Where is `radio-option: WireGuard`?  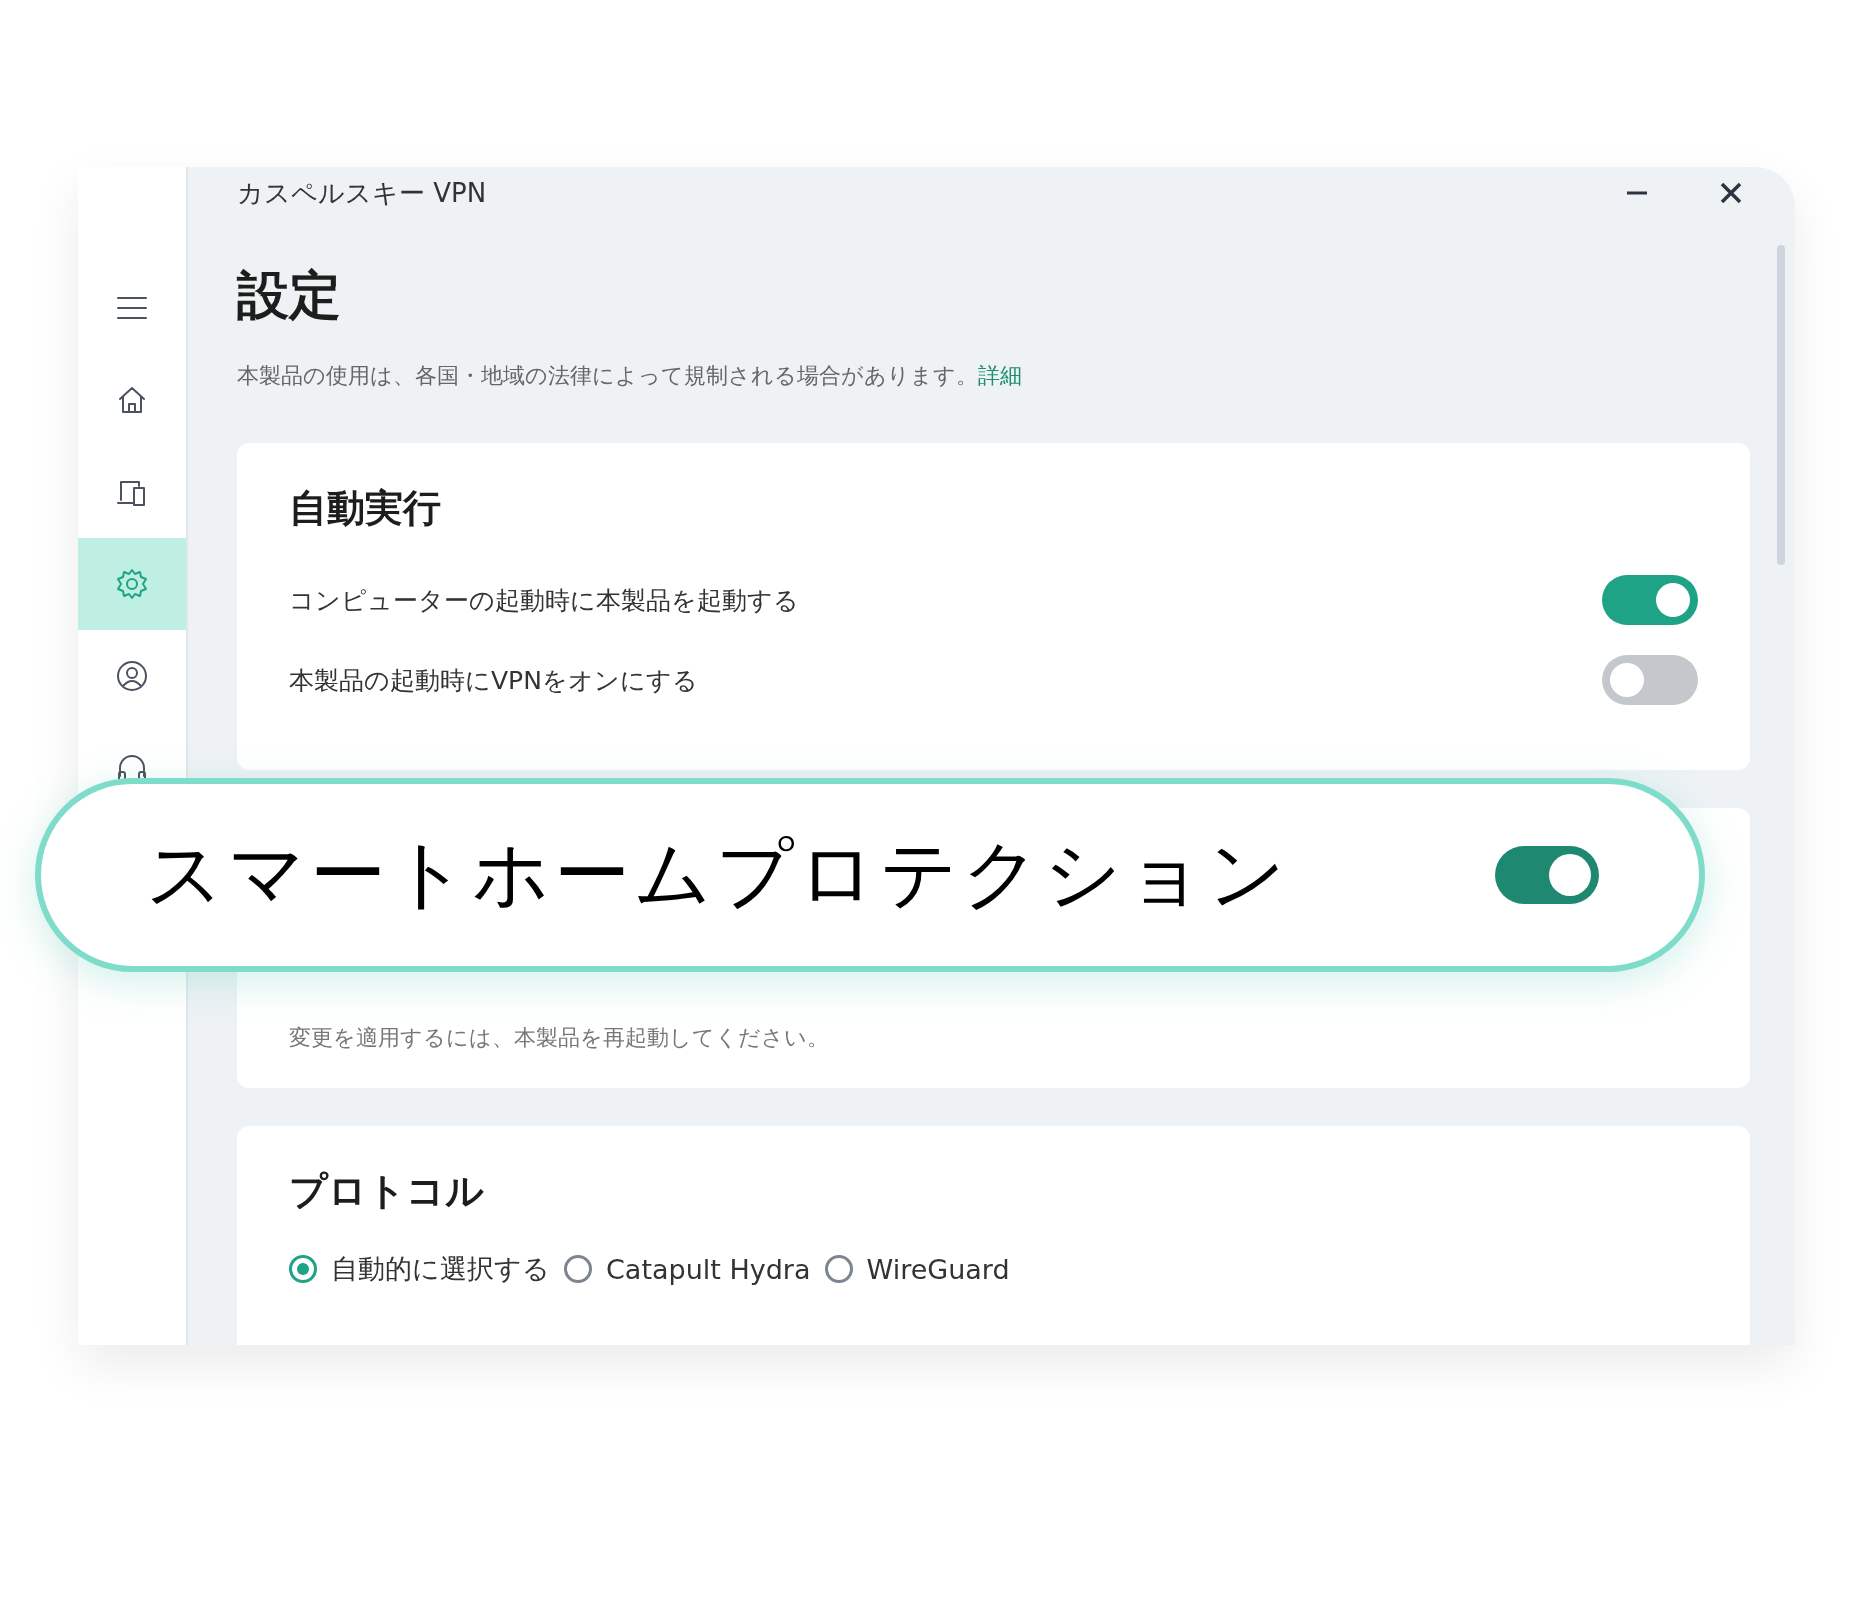 radio-option: WireGuard is located at coordinates (917, 1269).